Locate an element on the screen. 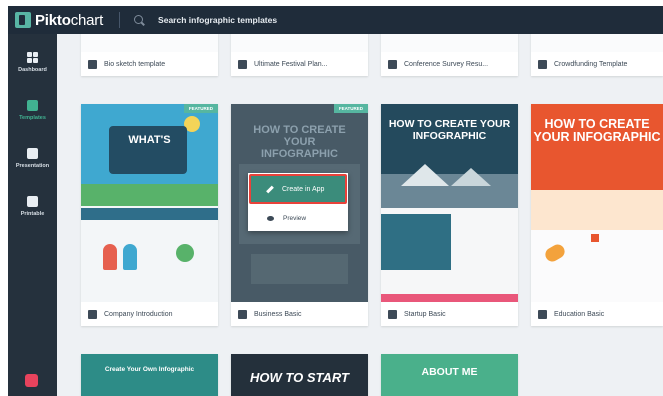 Image resolution: width=663 pixels, height=396 pixels. sidebar-item-printable: Printable is located at coordinates (32, 206).